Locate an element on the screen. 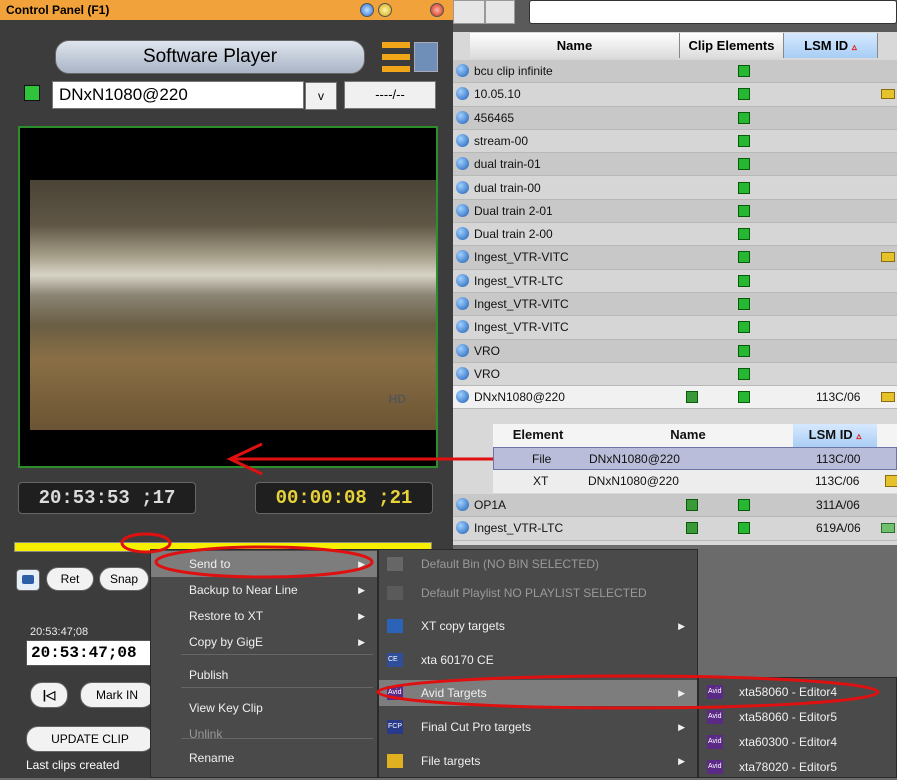 This screenshot has width=897, height=780. layout-icon is located at coordinates (410, 57).